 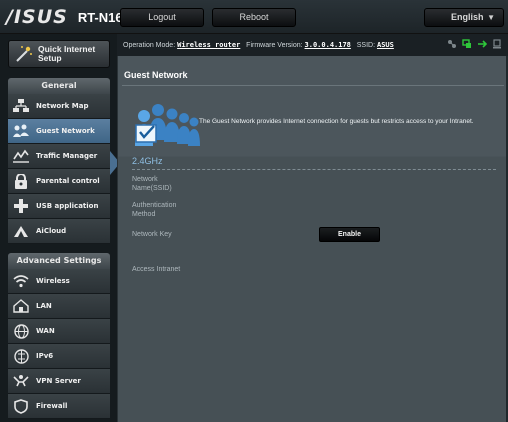 What do you see at coordinates (167, 125) in the screenshot?
I see `guest-network-illustration-icon` at bounding box center [167, 125].